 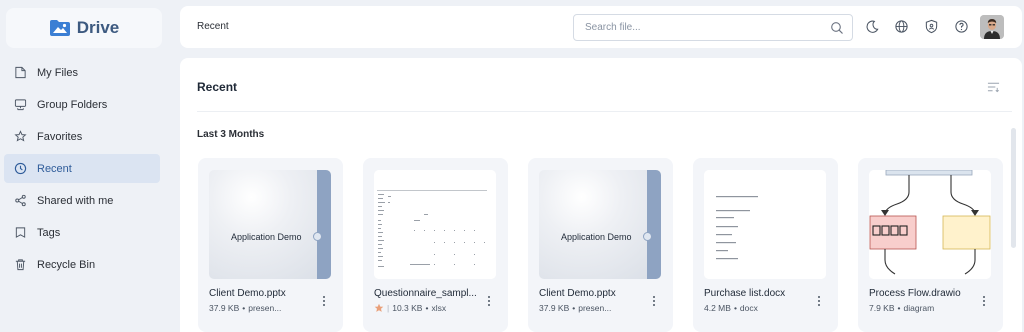 I want to click on sort-icon, so click(x=993, y=87).